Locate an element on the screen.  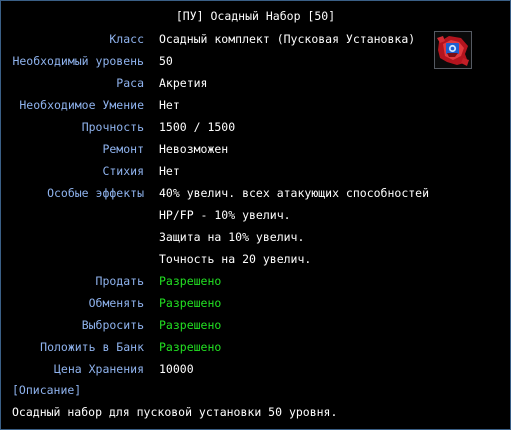
property-value: 1500 / 1500 is located at coordinates (197, 127).